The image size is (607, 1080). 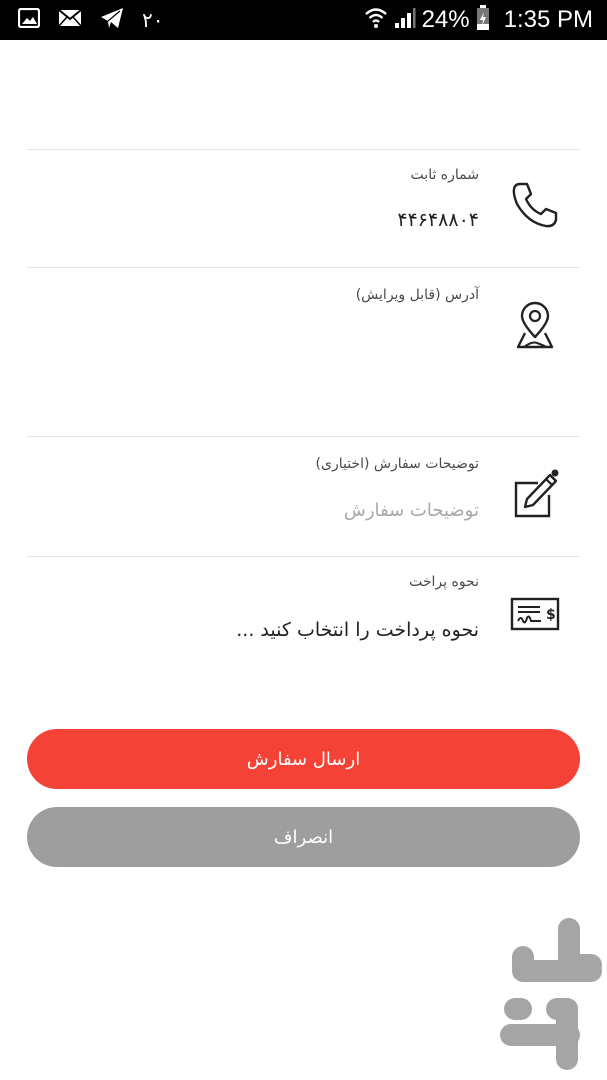 What do you see at coordinates (483, 20) in the screenshot?
I see `battery-icon` at bounding box center [483, 20].